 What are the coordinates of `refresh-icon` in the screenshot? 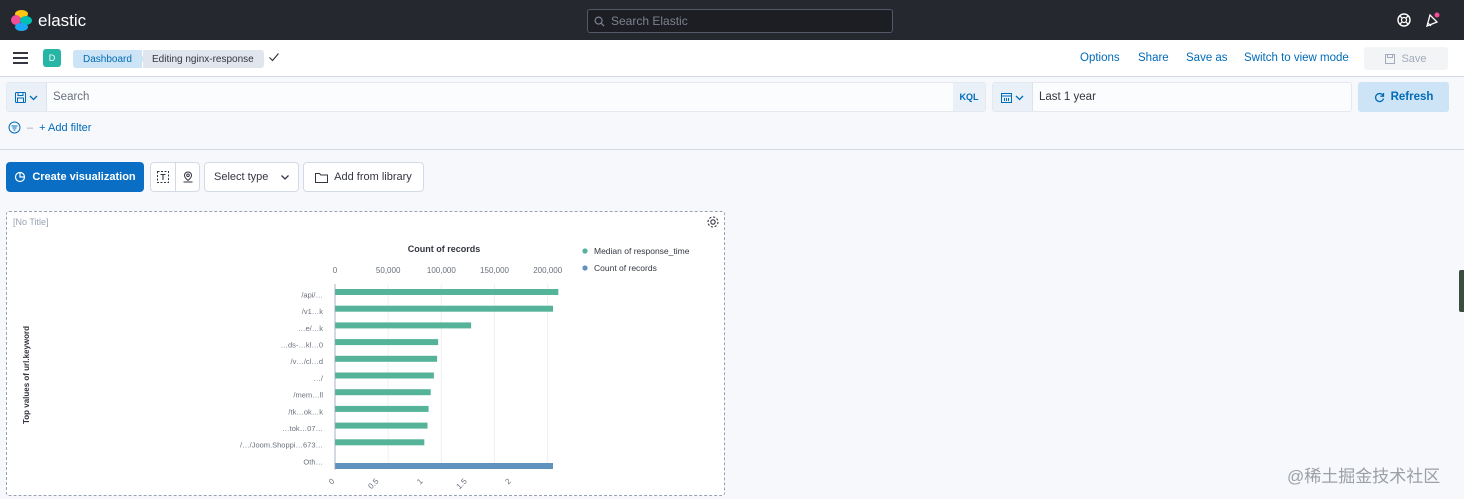 It's located at (1379, 97).